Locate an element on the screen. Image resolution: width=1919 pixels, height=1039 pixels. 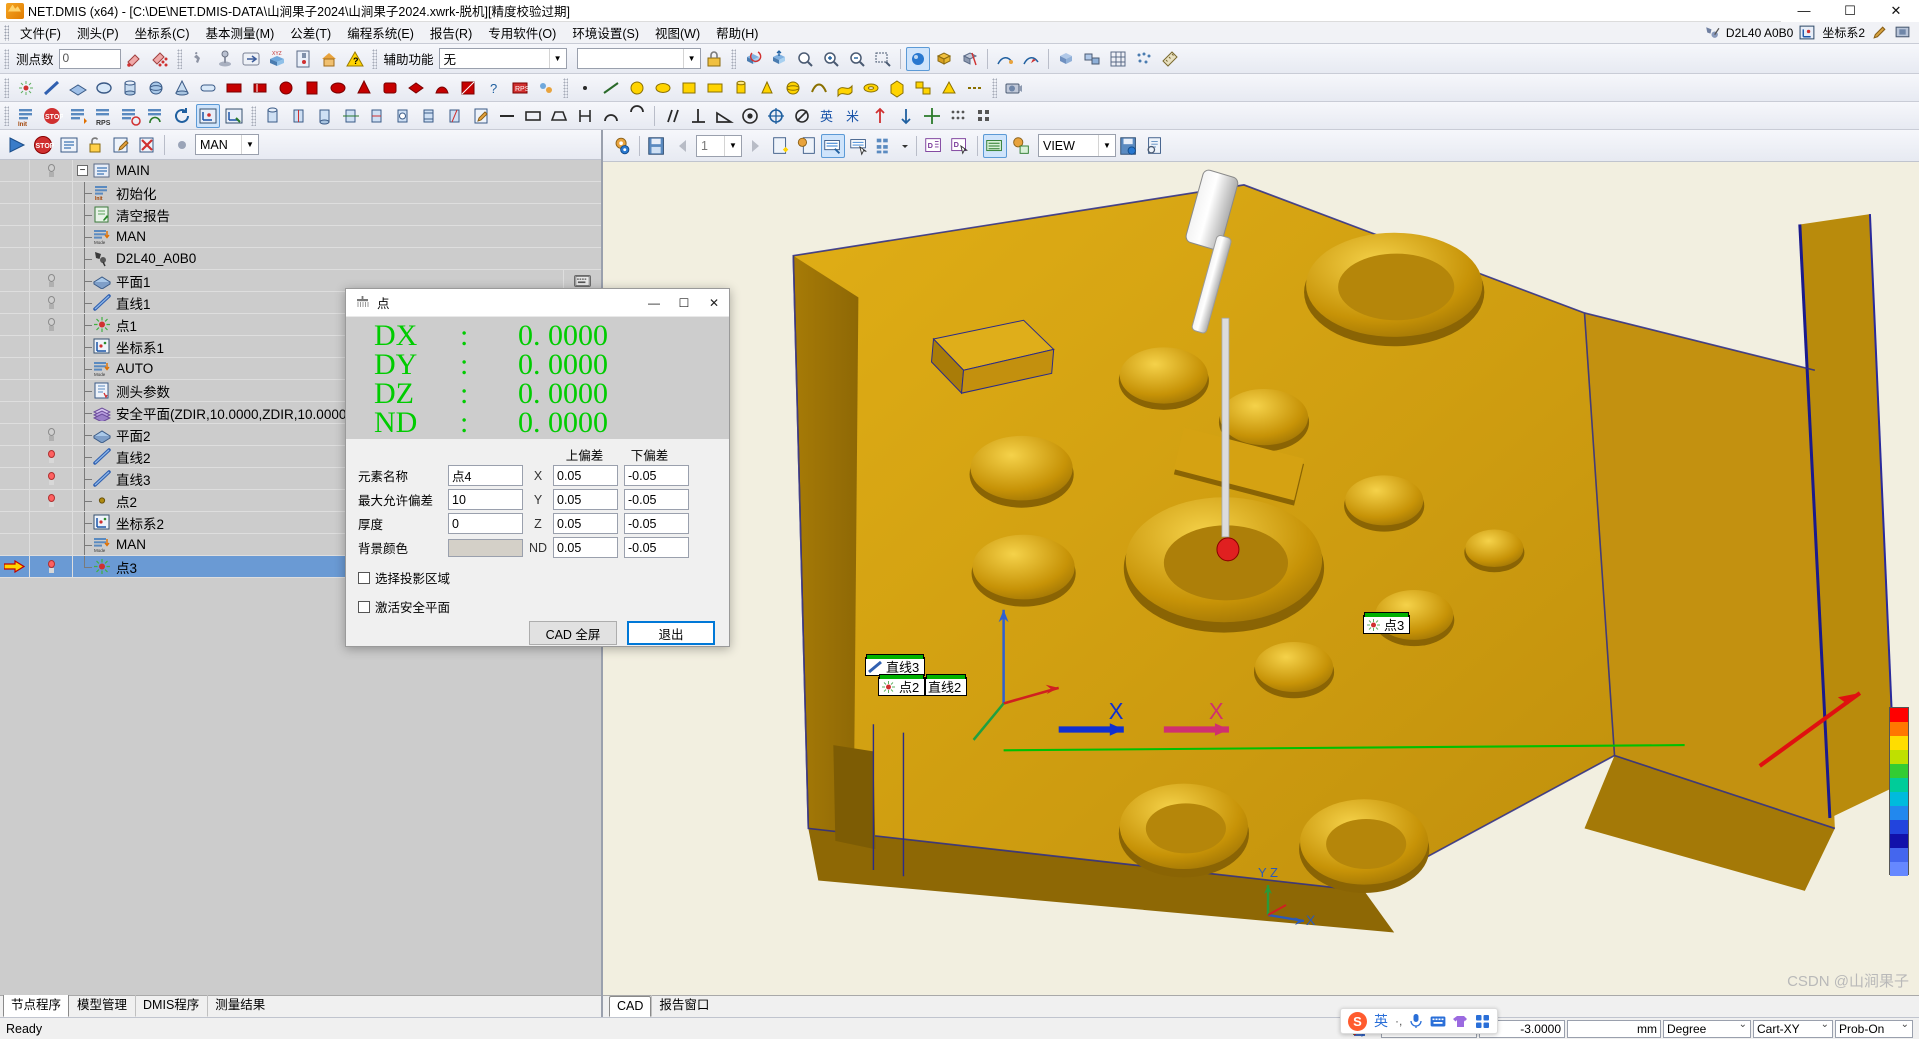
geo-square-icon is located at coordinates (689, 88).